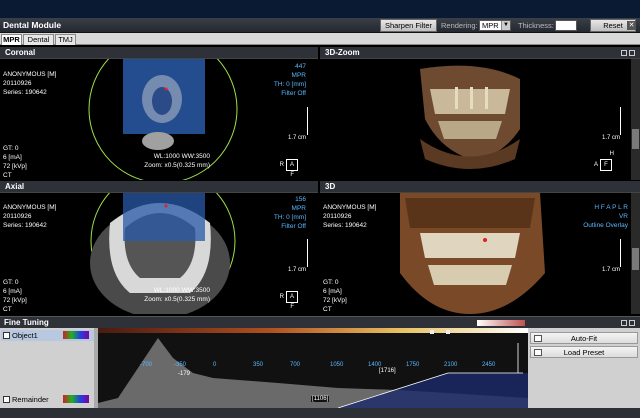 The image size is (640, 418). What do you see at coordinates (30, 399) in the screenshot?
I see `remainder-label: Remainder` at bounding box center [30, 399].